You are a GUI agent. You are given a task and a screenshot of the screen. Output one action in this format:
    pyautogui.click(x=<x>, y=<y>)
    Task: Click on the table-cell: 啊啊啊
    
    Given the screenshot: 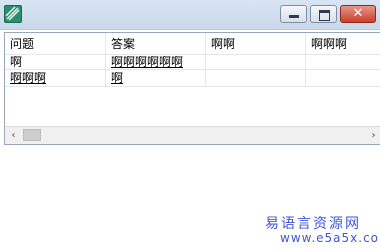 What is the action you would take?
    pyautogui.click(x=55, y=78)
    